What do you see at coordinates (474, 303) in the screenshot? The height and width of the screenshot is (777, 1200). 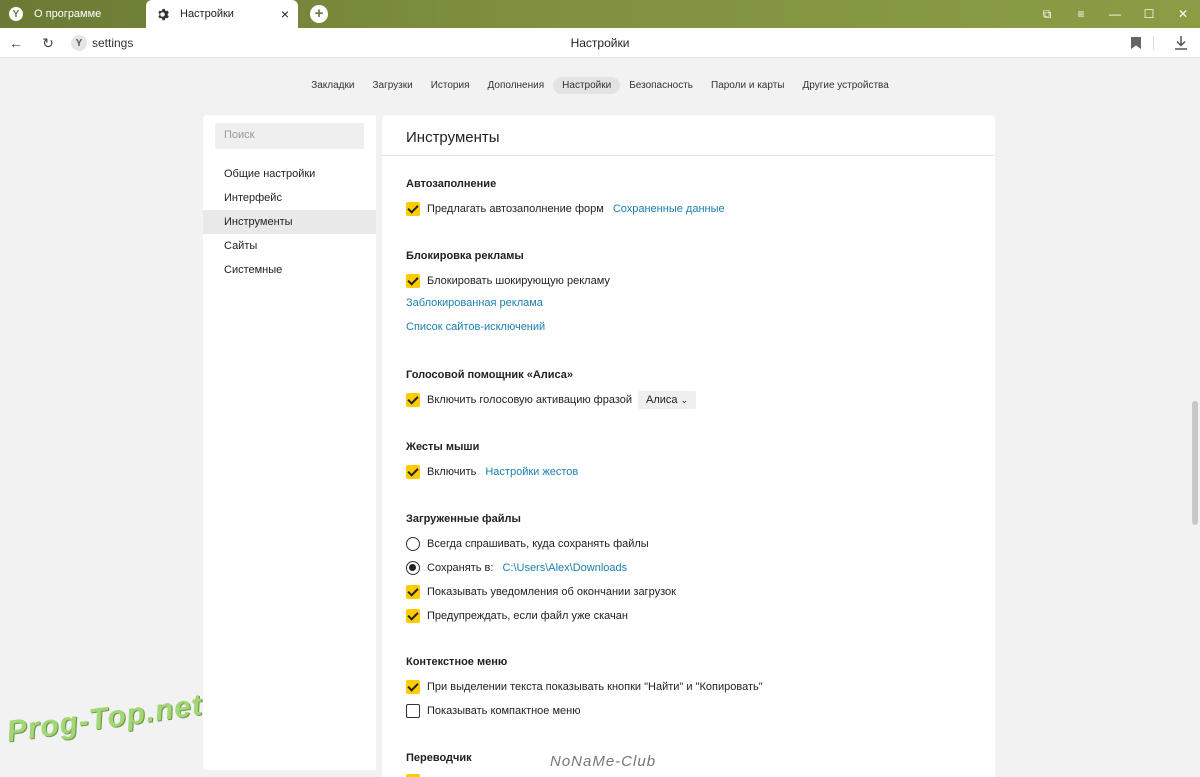 I see `blocked-ads-link: Заблокированная реклама` at bounding box center [474, 303].